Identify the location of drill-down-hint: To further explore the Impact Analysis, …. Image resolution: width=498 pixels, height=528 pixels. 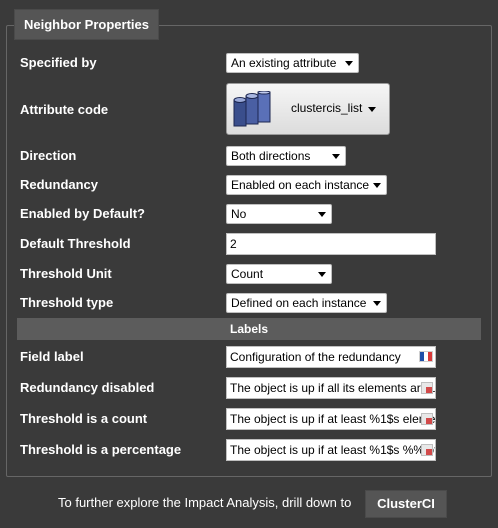
(205, 502).